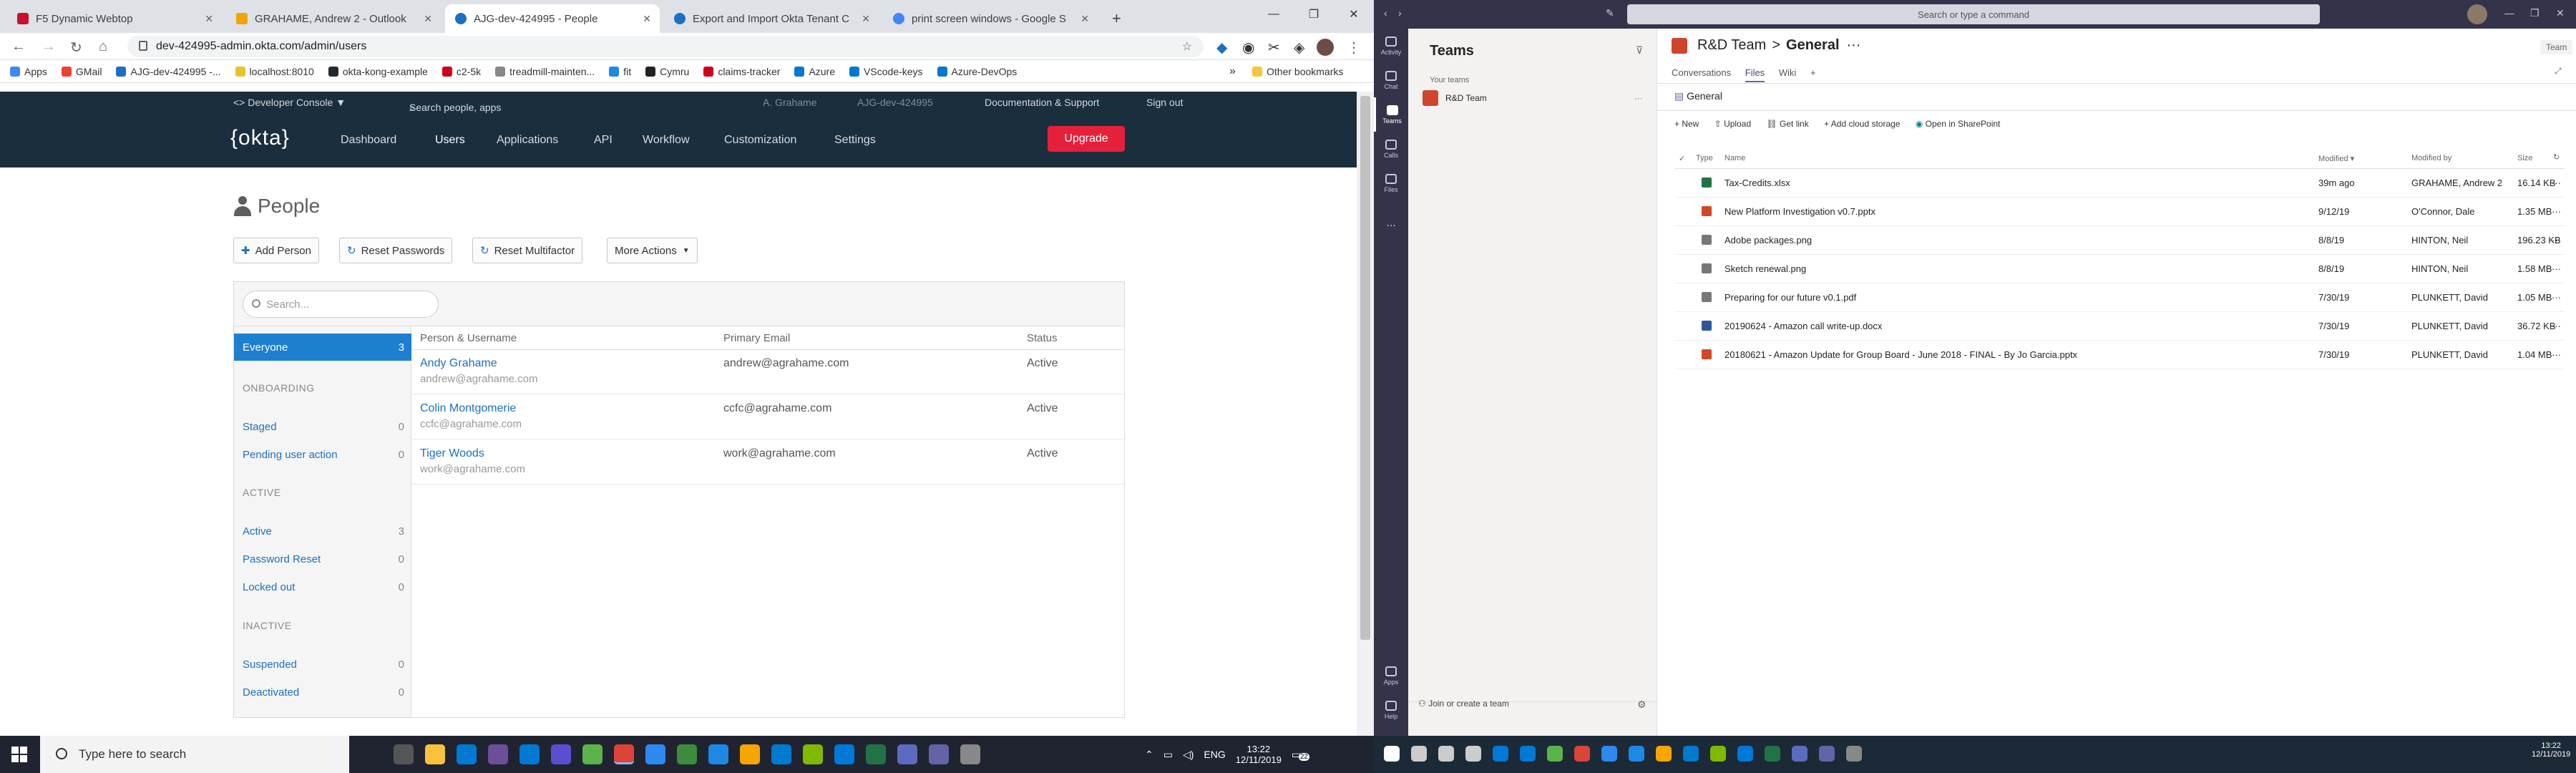 The image size is (2576, 773). Describe the element at coordinates (552, 18) in the screenshot. I see `browser-tab-okta: AJG-dev-424995 - People ✕` at that location.